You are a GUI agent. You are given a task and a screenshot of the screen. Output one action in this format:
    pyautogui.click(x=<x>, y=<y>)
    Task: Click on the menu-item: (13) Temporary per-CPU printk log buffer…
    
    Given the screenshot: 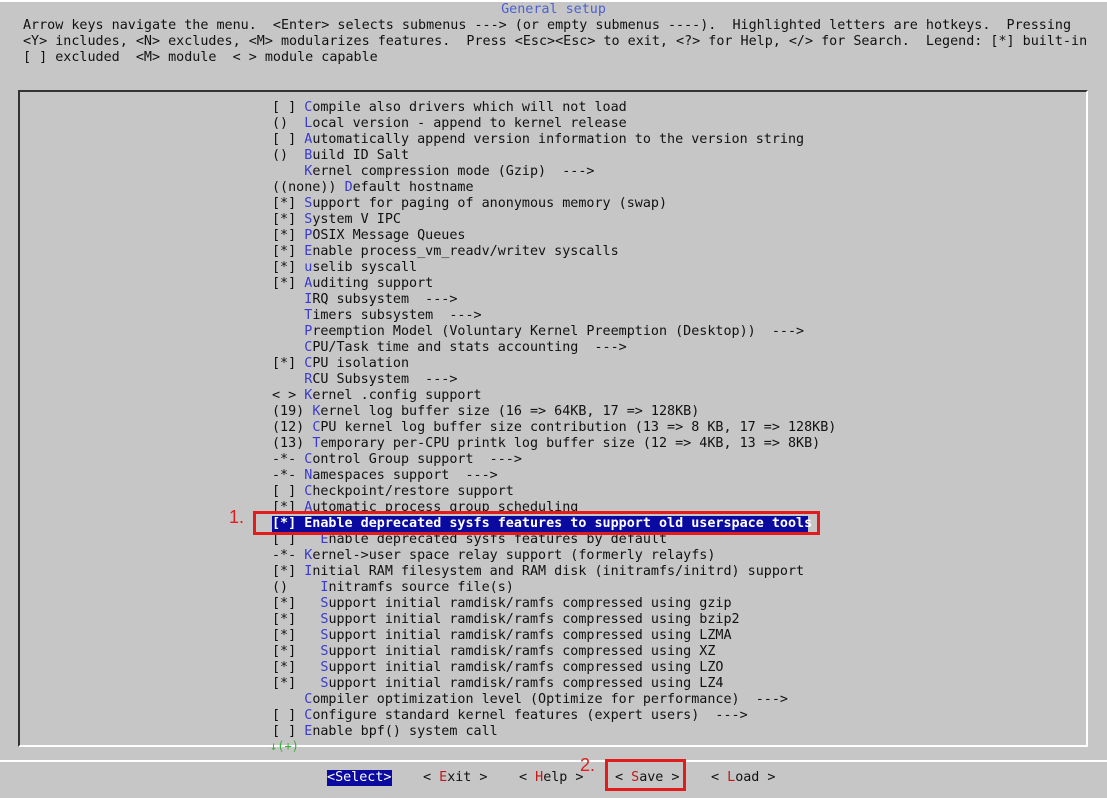 What is the action you would take?
    pyautogui.click(x=672, y=444)
    